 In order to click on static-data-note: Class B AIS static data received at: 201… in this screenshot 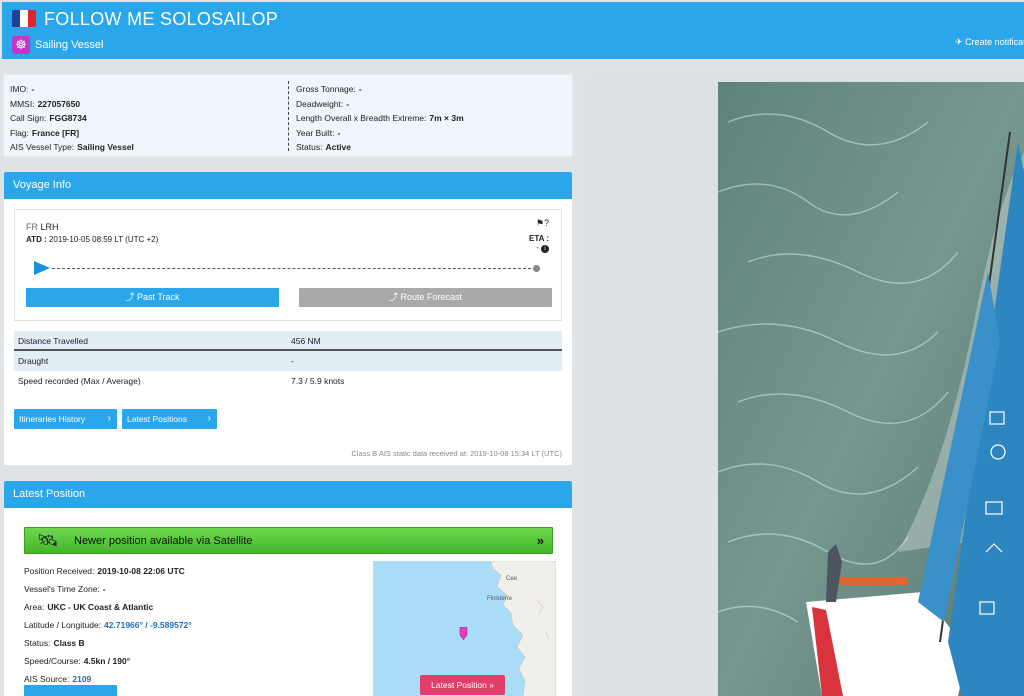, I will do `click(456, 453)`.